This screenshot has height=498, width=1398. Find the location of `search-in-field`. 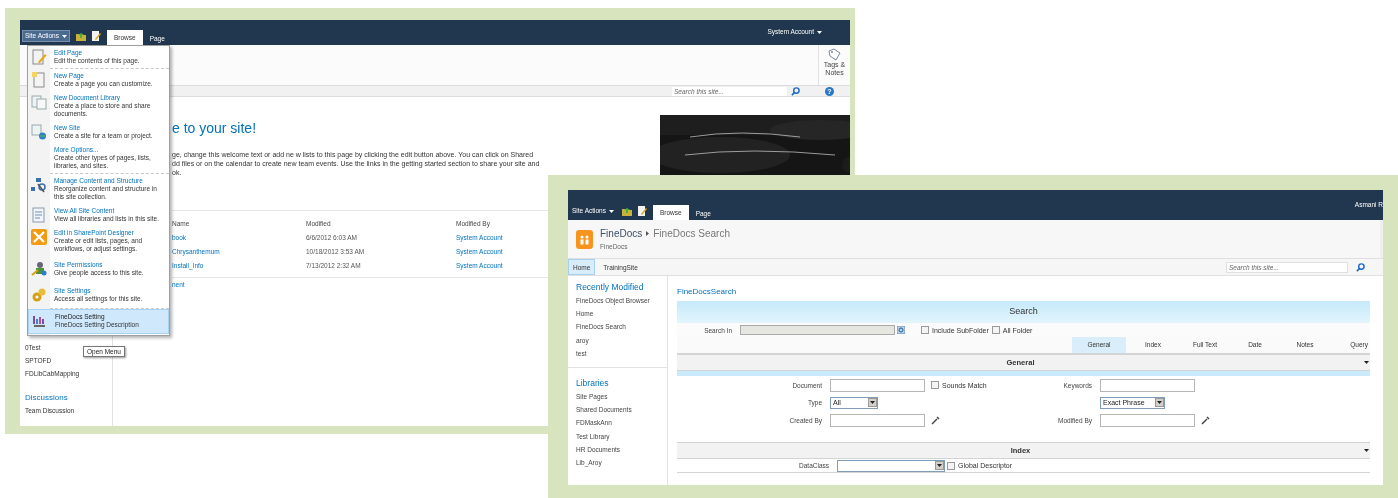

search-in-field is located at coordinates (817, 330).